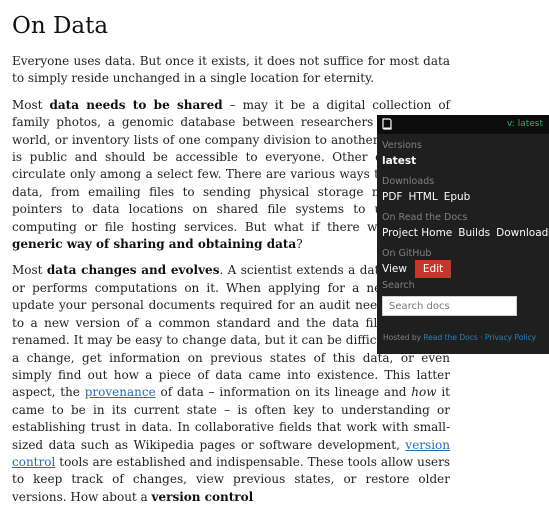 This screenshot has height=515, width=549. Describe the element at coordinates (510, 337) in the screenshot. I see `privacy-policy-link: Privacy Policy` at that location.